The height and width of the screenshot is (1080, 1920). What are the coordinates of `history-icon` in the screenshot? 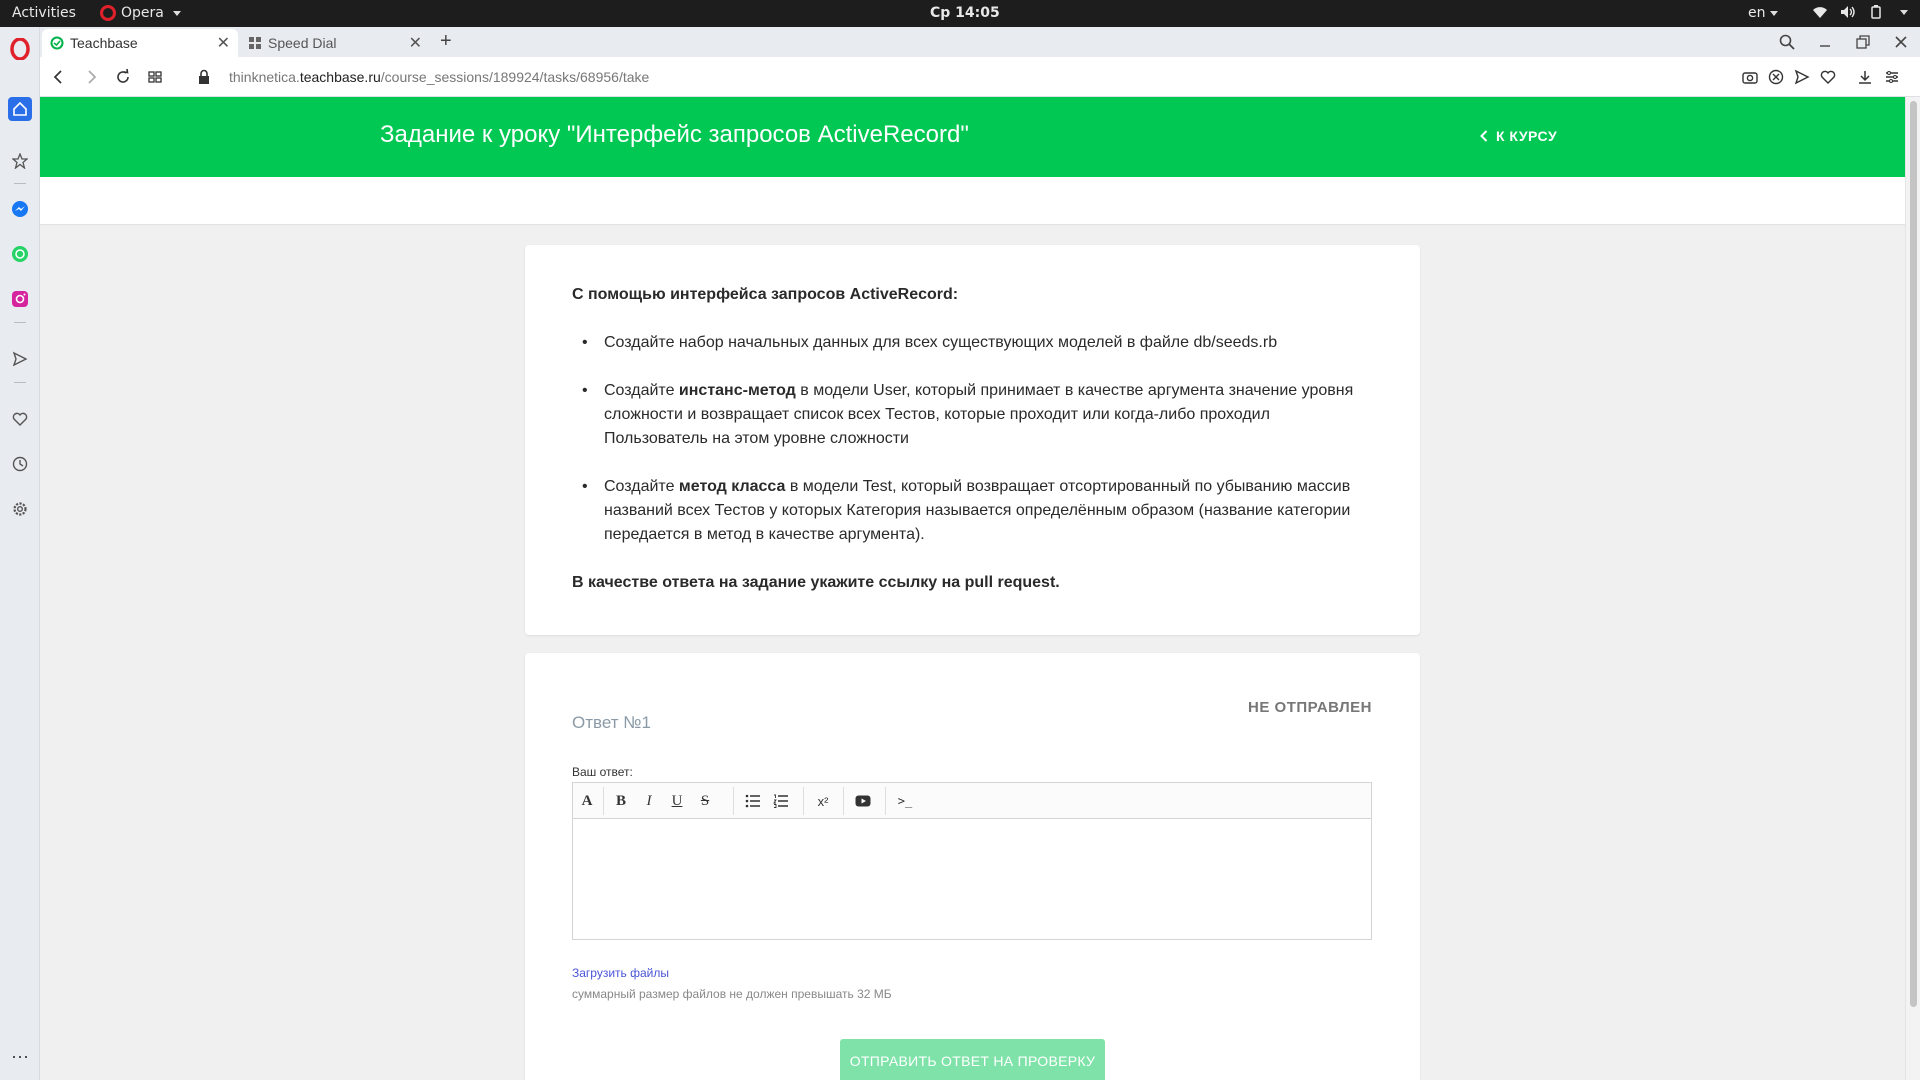 It's located at (20, 464).